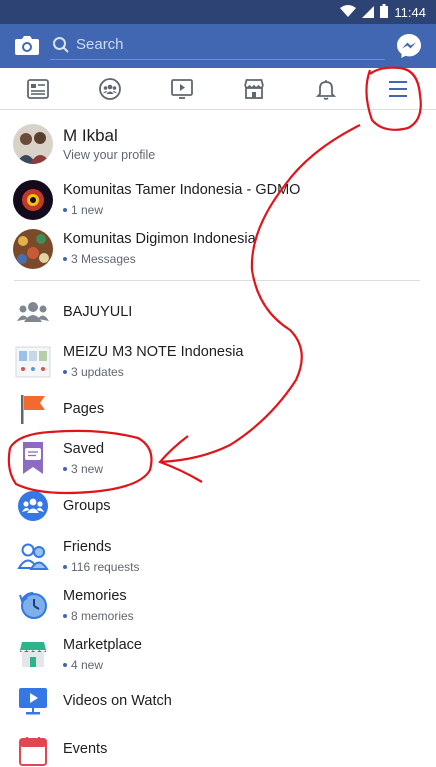  I want to click on shortcut-memories: Memories 8 memories, so click(218, 606).